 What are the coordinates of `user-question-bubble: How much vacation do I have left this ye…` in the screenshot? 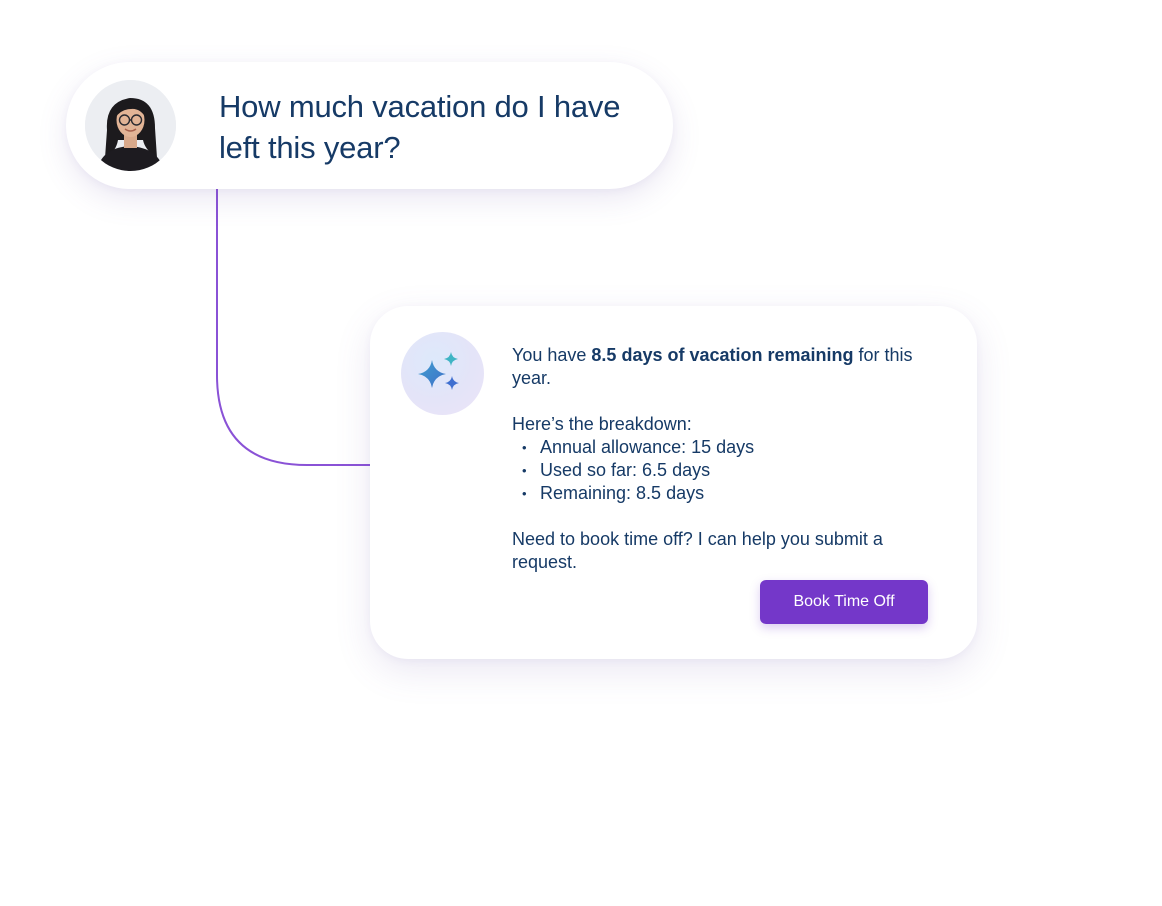 It's located at (369, 125).